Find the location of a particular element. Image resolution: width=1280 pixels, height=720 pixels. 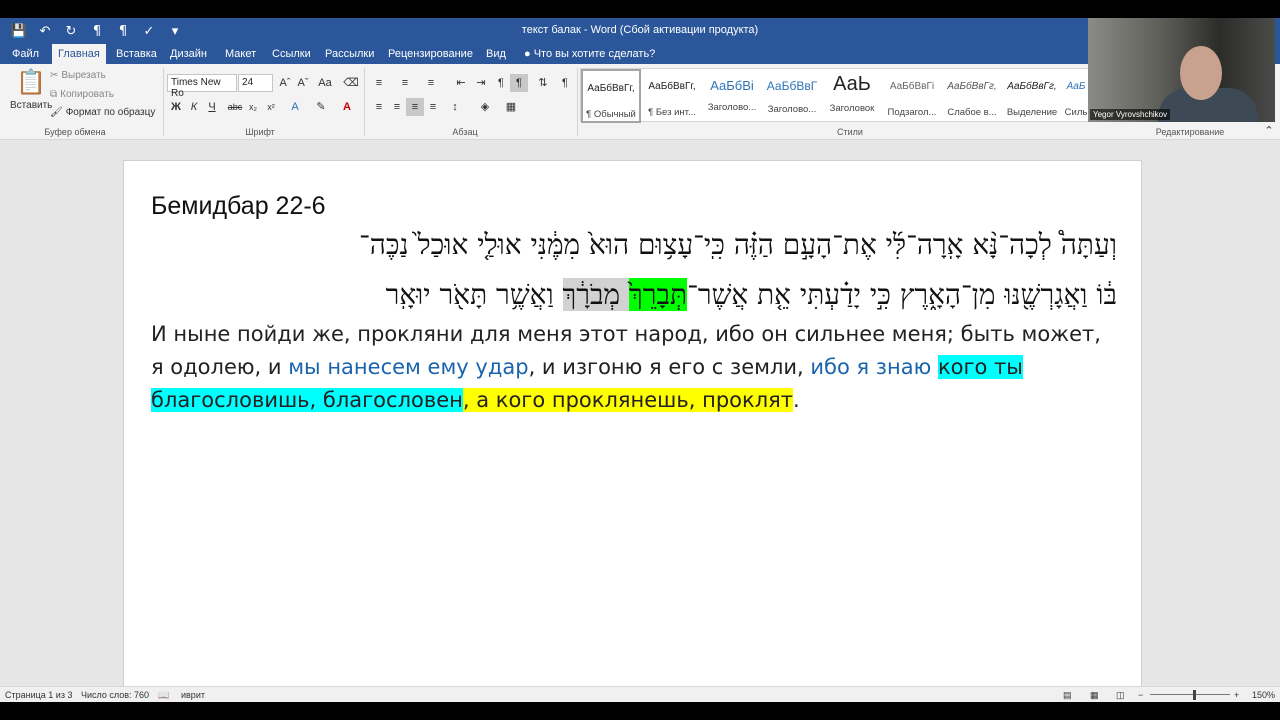

zoom-slider is located at coordinates (1190, 694).